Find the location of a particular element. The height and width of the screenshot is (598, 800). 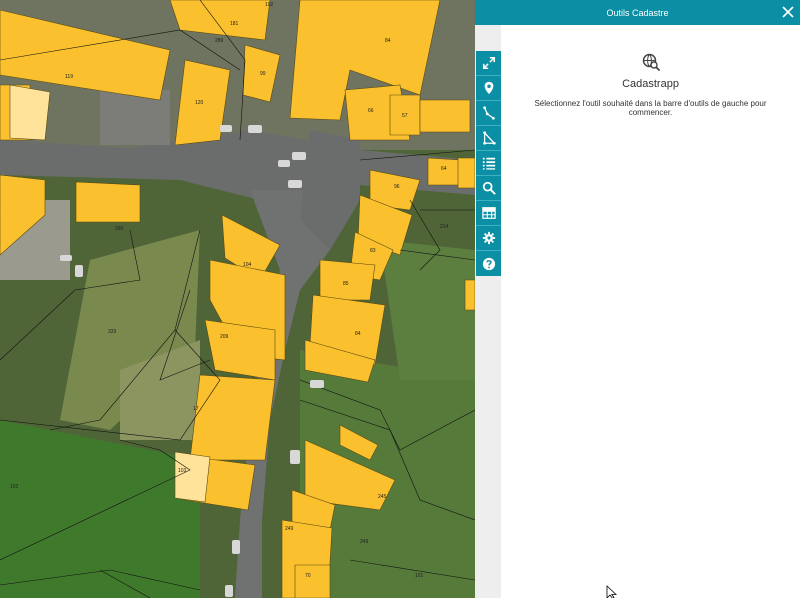

expand-icon is located at coordinates (488, 63).